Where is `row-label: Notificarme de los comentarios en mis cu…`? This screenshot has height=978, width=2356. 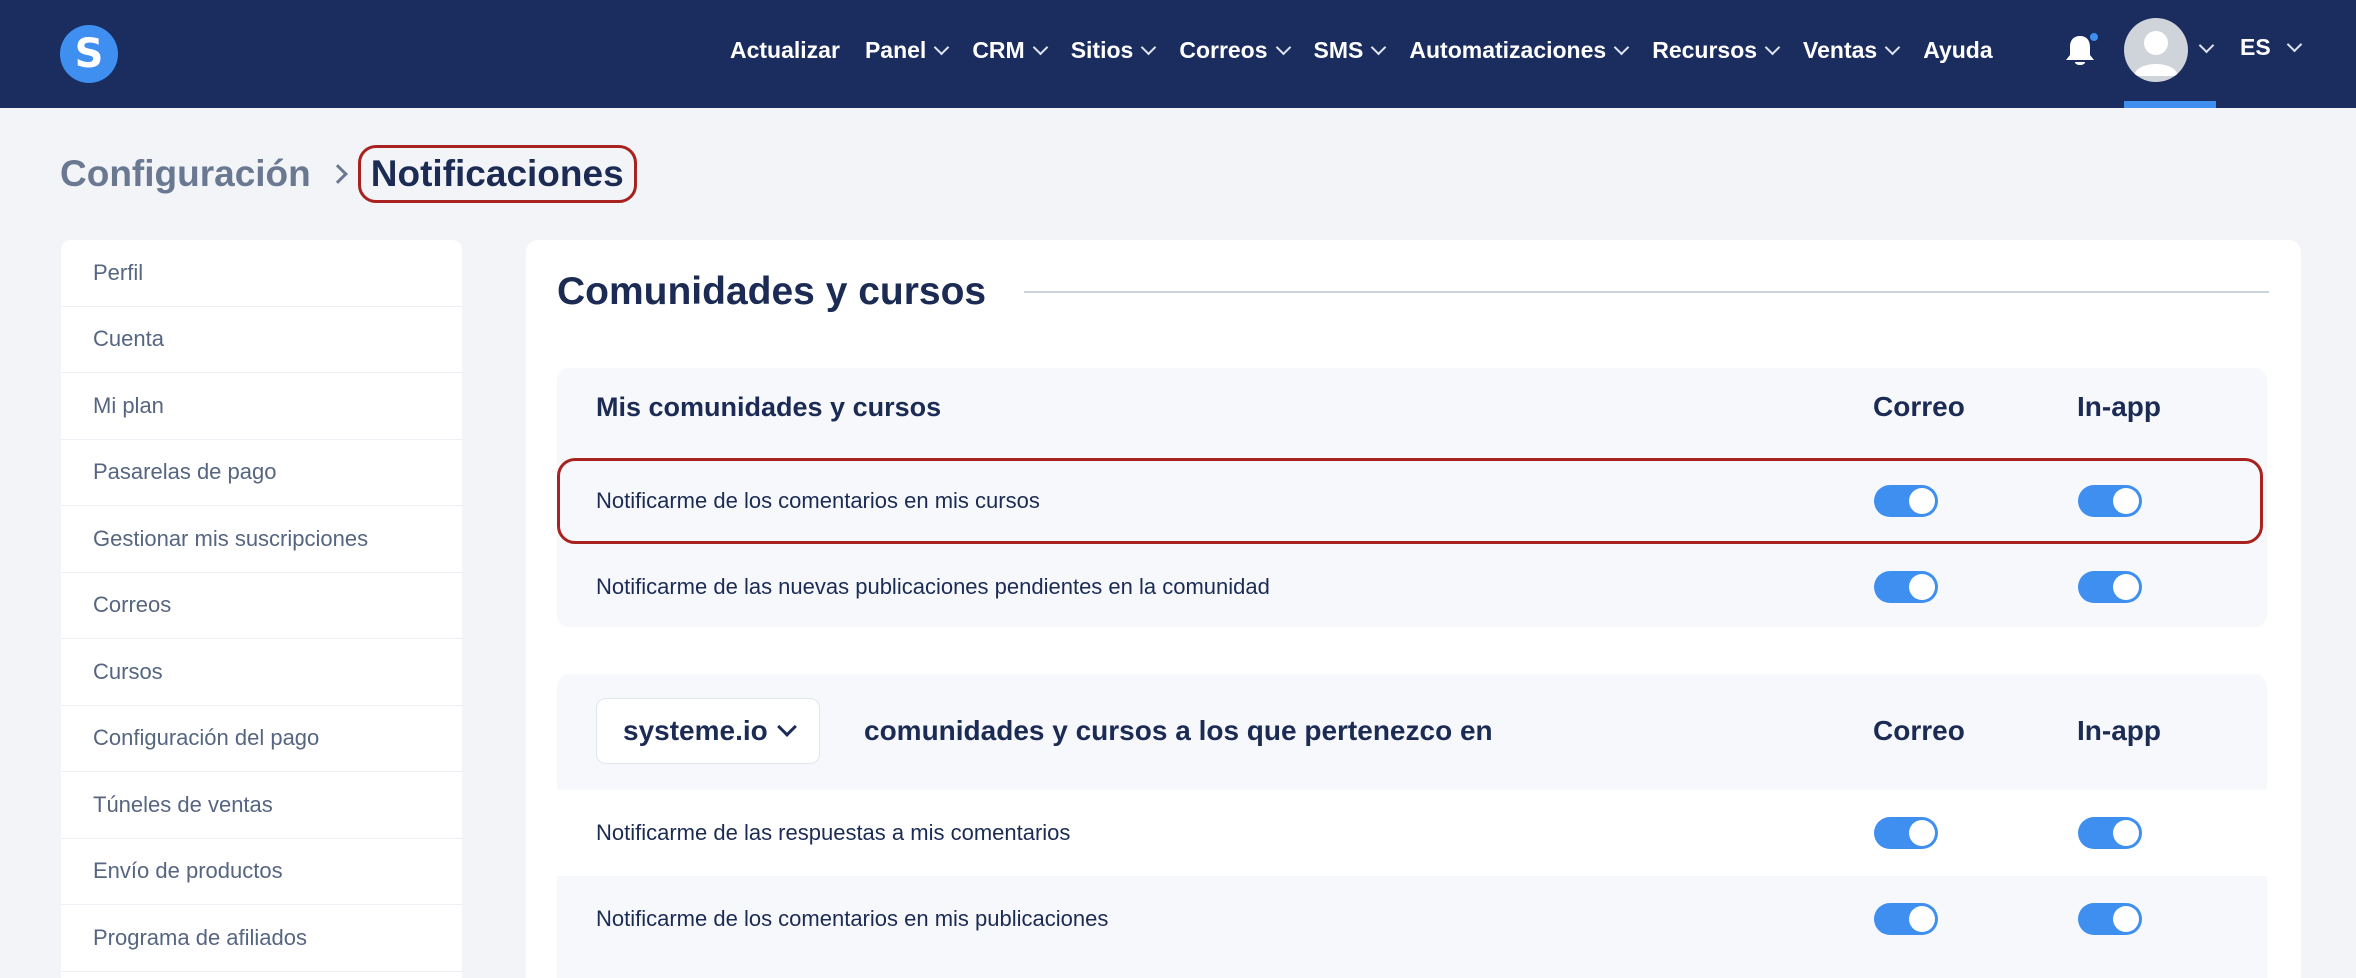 row-label: Notificarme de los comentarios en mis cu… is located at coordinates (818, 500).